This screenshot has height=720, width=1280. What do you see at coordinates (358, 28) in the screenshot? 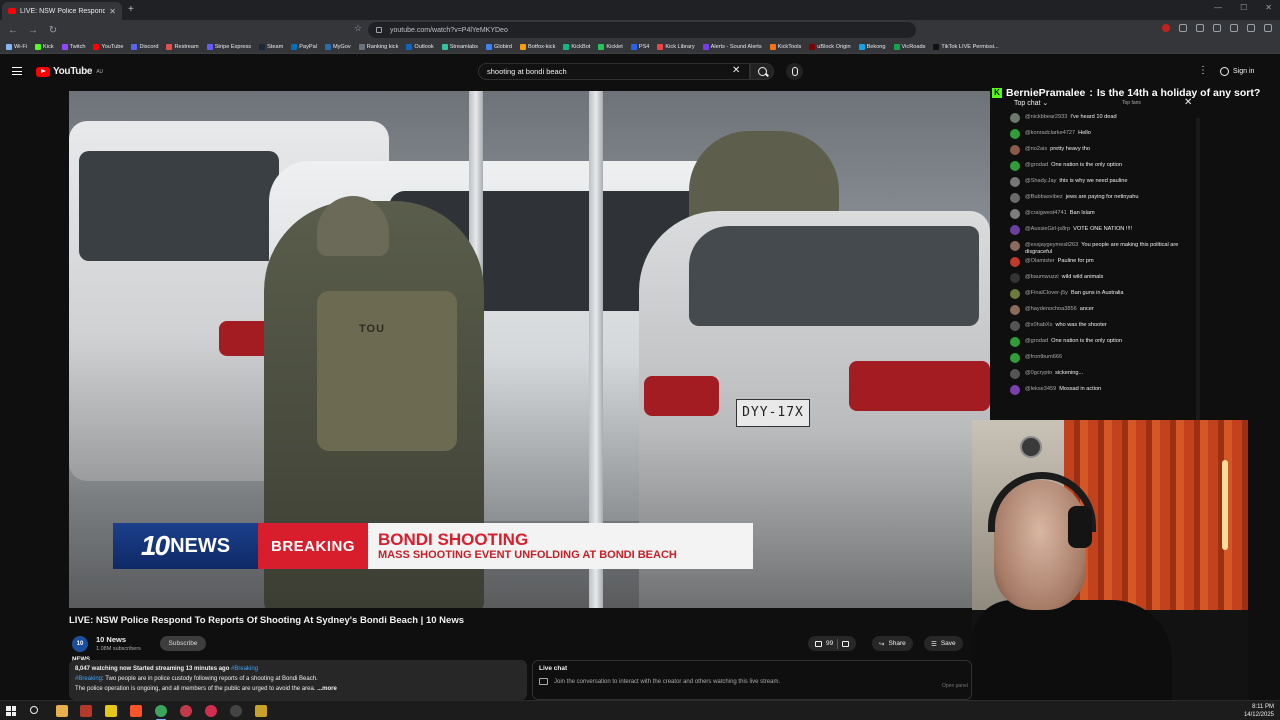
I see `bookmark-icon: ☆` at bounding box center [358, 28].